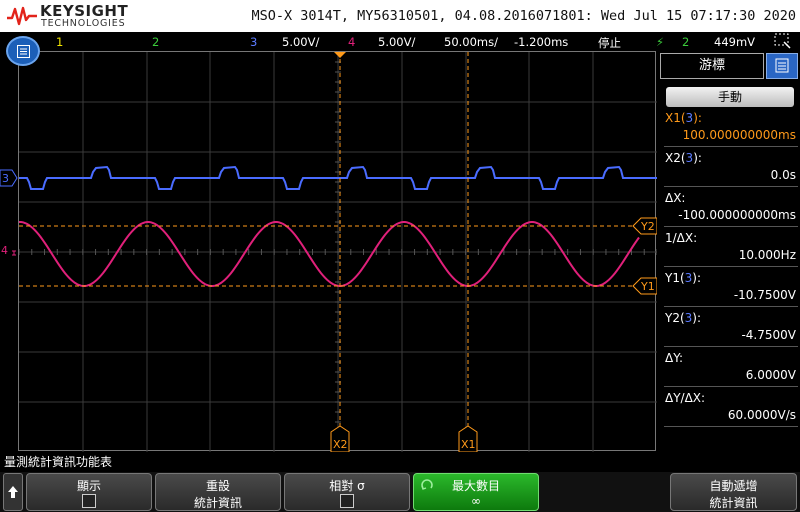  Describe the element at coordinates (731, 328) in the screenshot. I see `cursor-y2-field: Y2(3): -4.7500V` at that location.